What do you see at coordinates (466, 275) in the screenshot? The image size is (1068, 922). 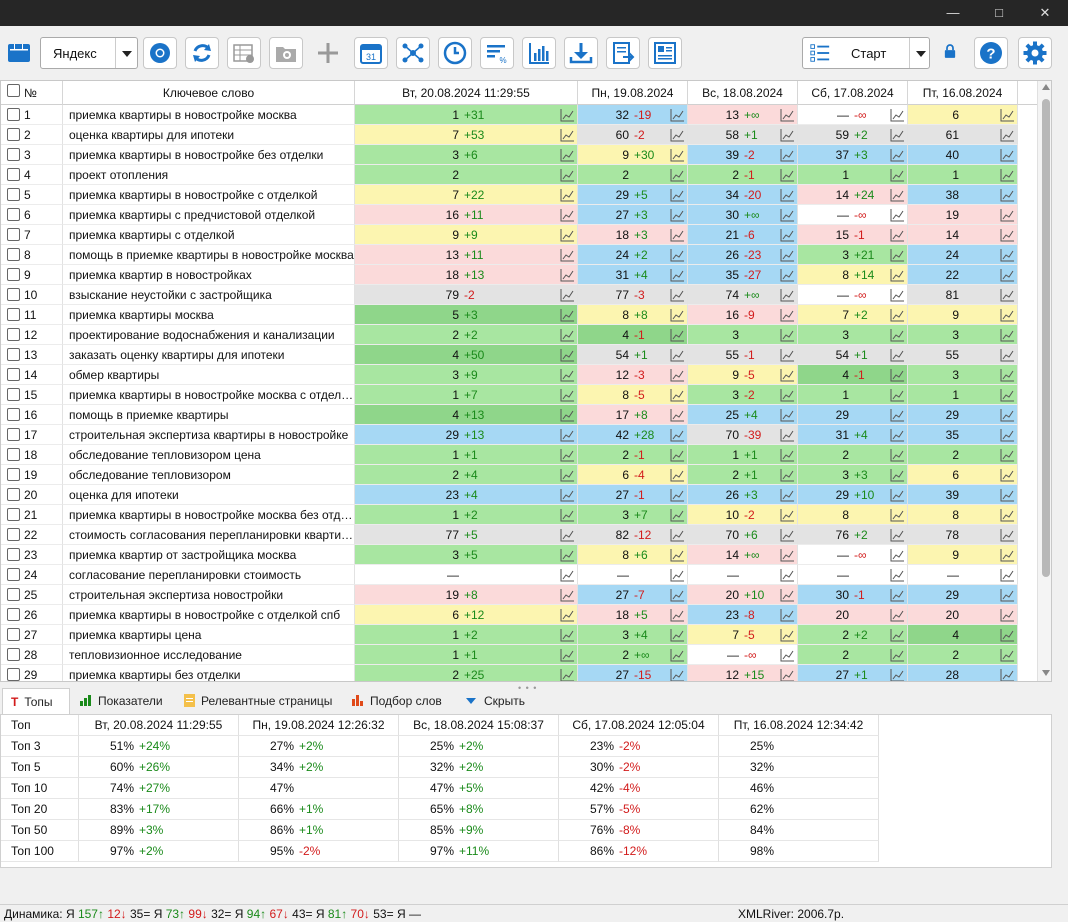 I see `position-cell: 18 +13` at bounding box center [466, 275].